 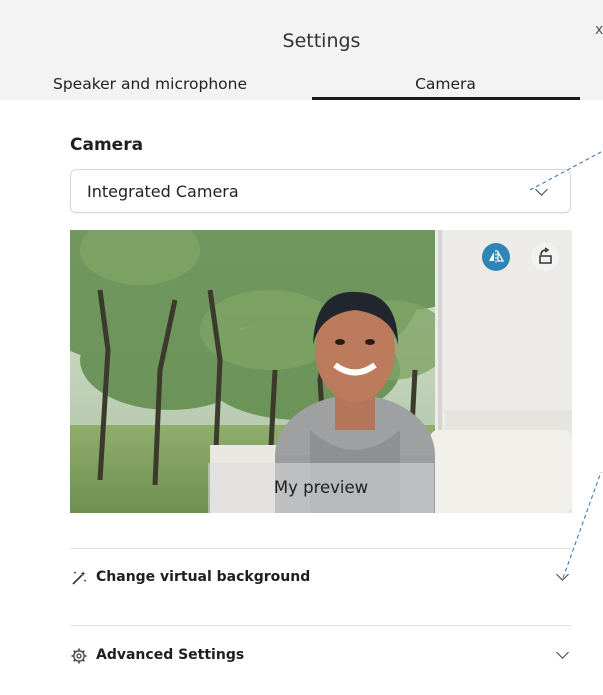 What do you see at coordinates (565, 171) in the screenshot?
I see `callout-line-dropdown` at bounding box center [565, 171].